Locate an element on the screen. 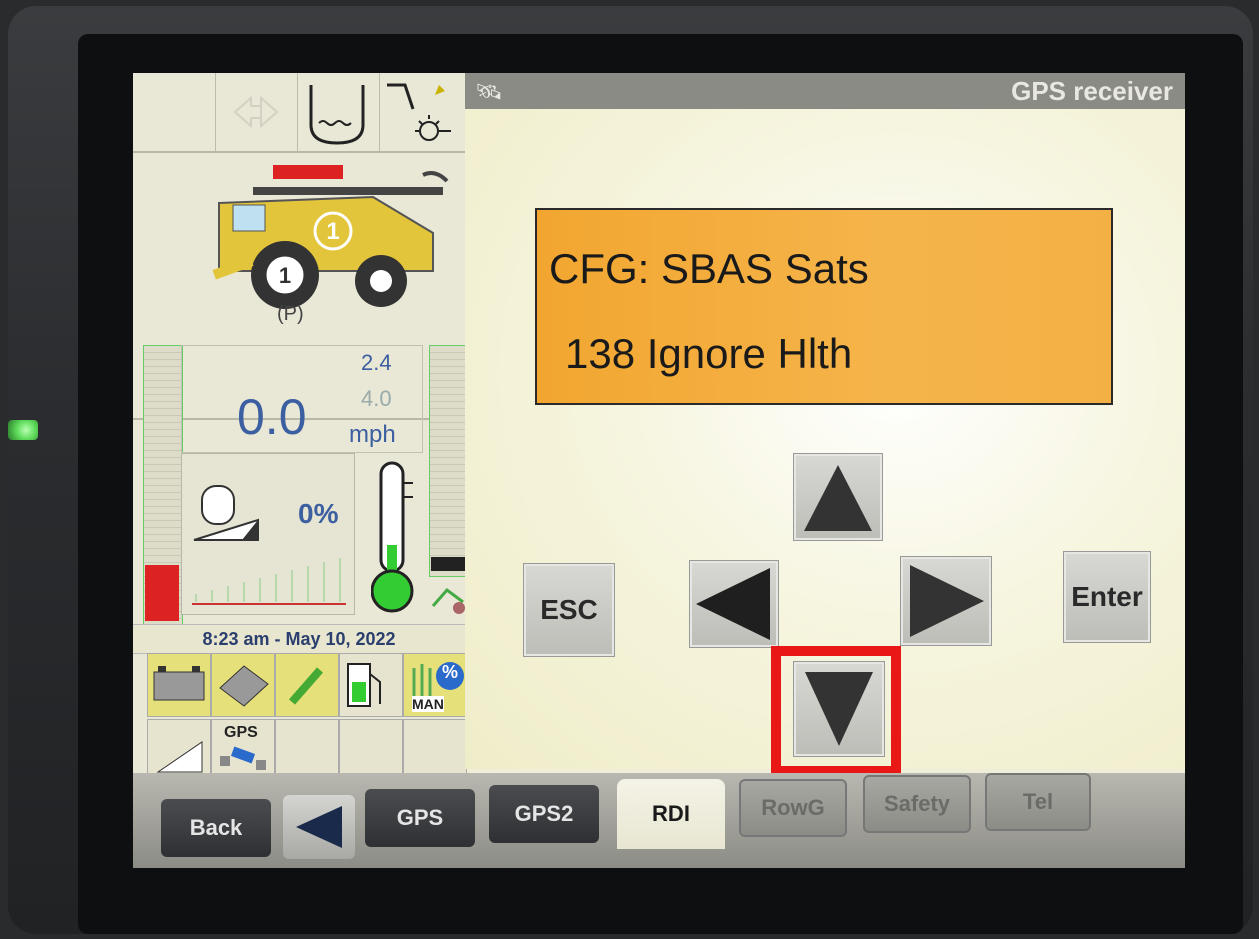 The width and height of the screenshot is (1259, 939). esc-button: ESC is located at coordinates (569, 610).